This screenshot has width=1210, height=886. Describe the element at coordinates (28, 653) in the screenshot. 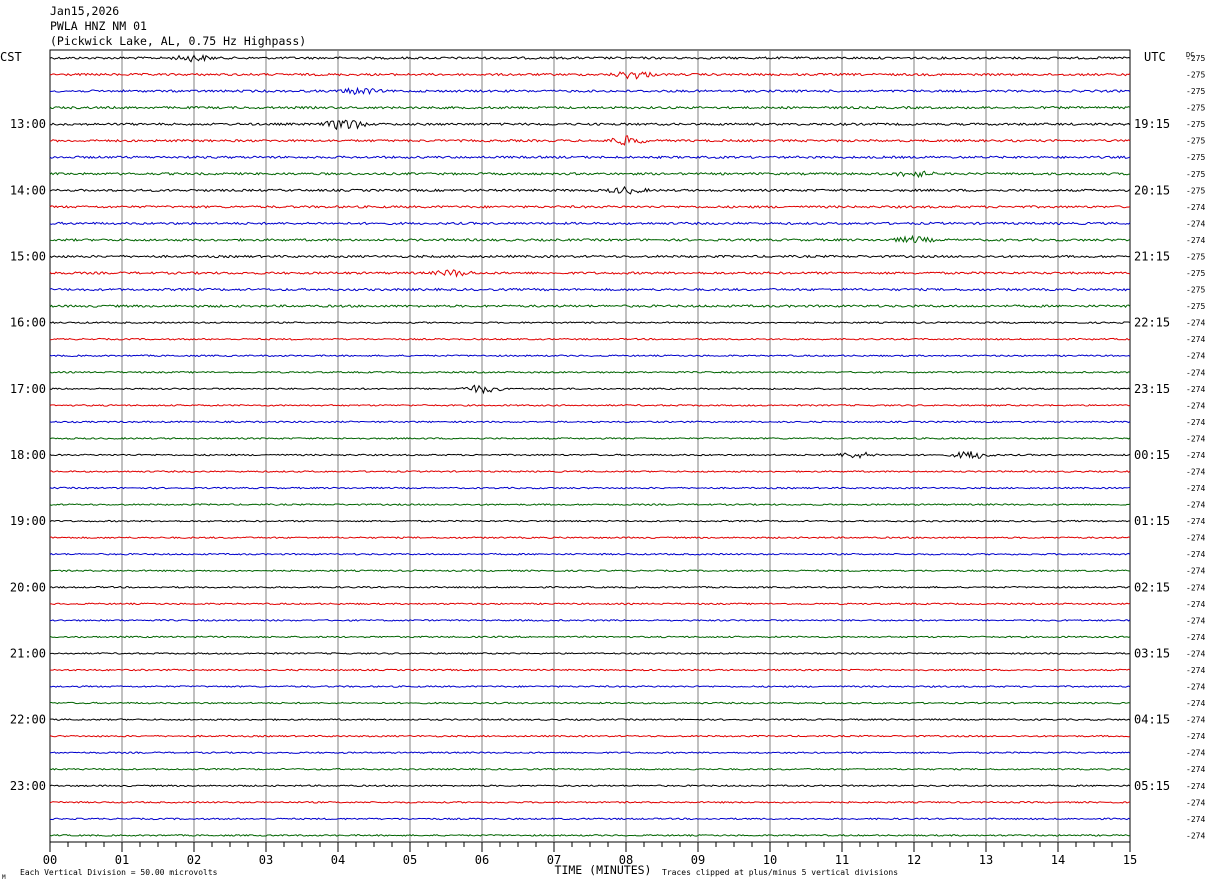

I see `left-hour-label: 21:00` at that location.